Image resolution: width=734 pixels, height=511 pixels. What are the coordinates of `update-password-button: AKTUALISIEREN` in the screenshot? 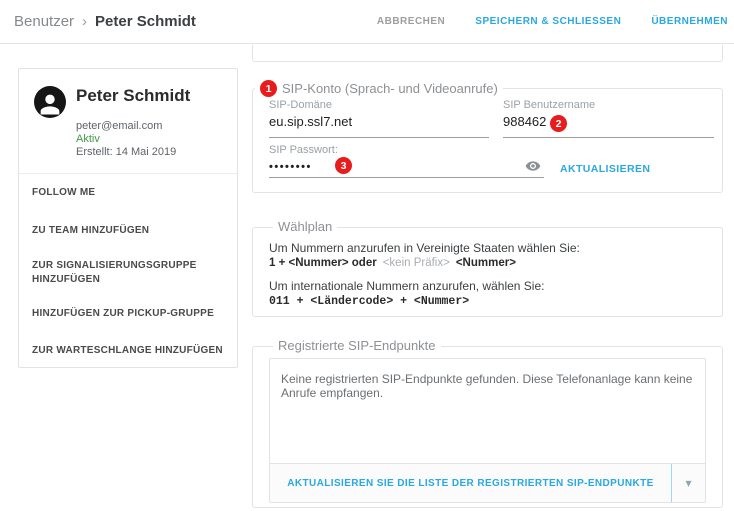 It's located at (605, 169).